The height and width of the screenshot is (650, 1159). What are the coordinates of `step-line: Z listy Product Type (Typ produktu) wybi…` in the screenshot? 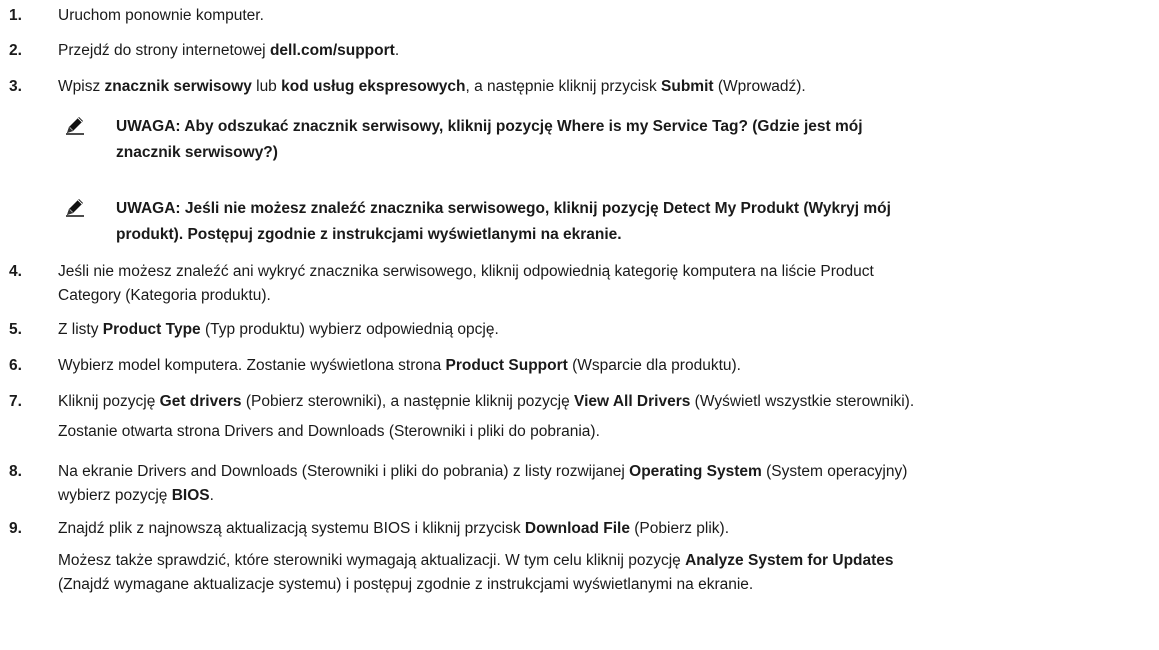 It's located at (603, 330).